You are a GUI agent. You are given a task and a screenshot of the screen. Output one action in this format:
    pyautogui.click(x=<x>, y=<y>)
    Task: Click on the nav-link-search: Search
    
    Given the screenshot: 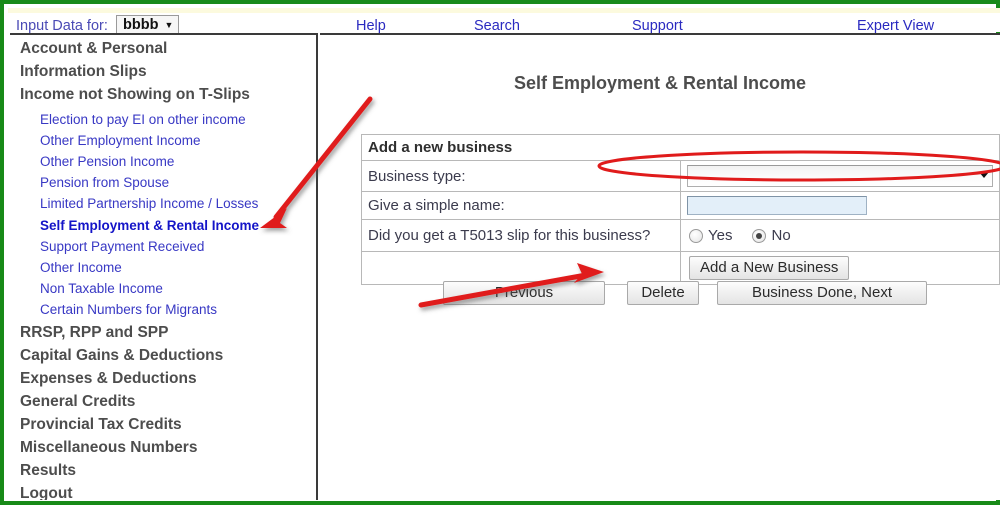 What is the action you would take?
    pyautogui.click(x=497, y=26)
    